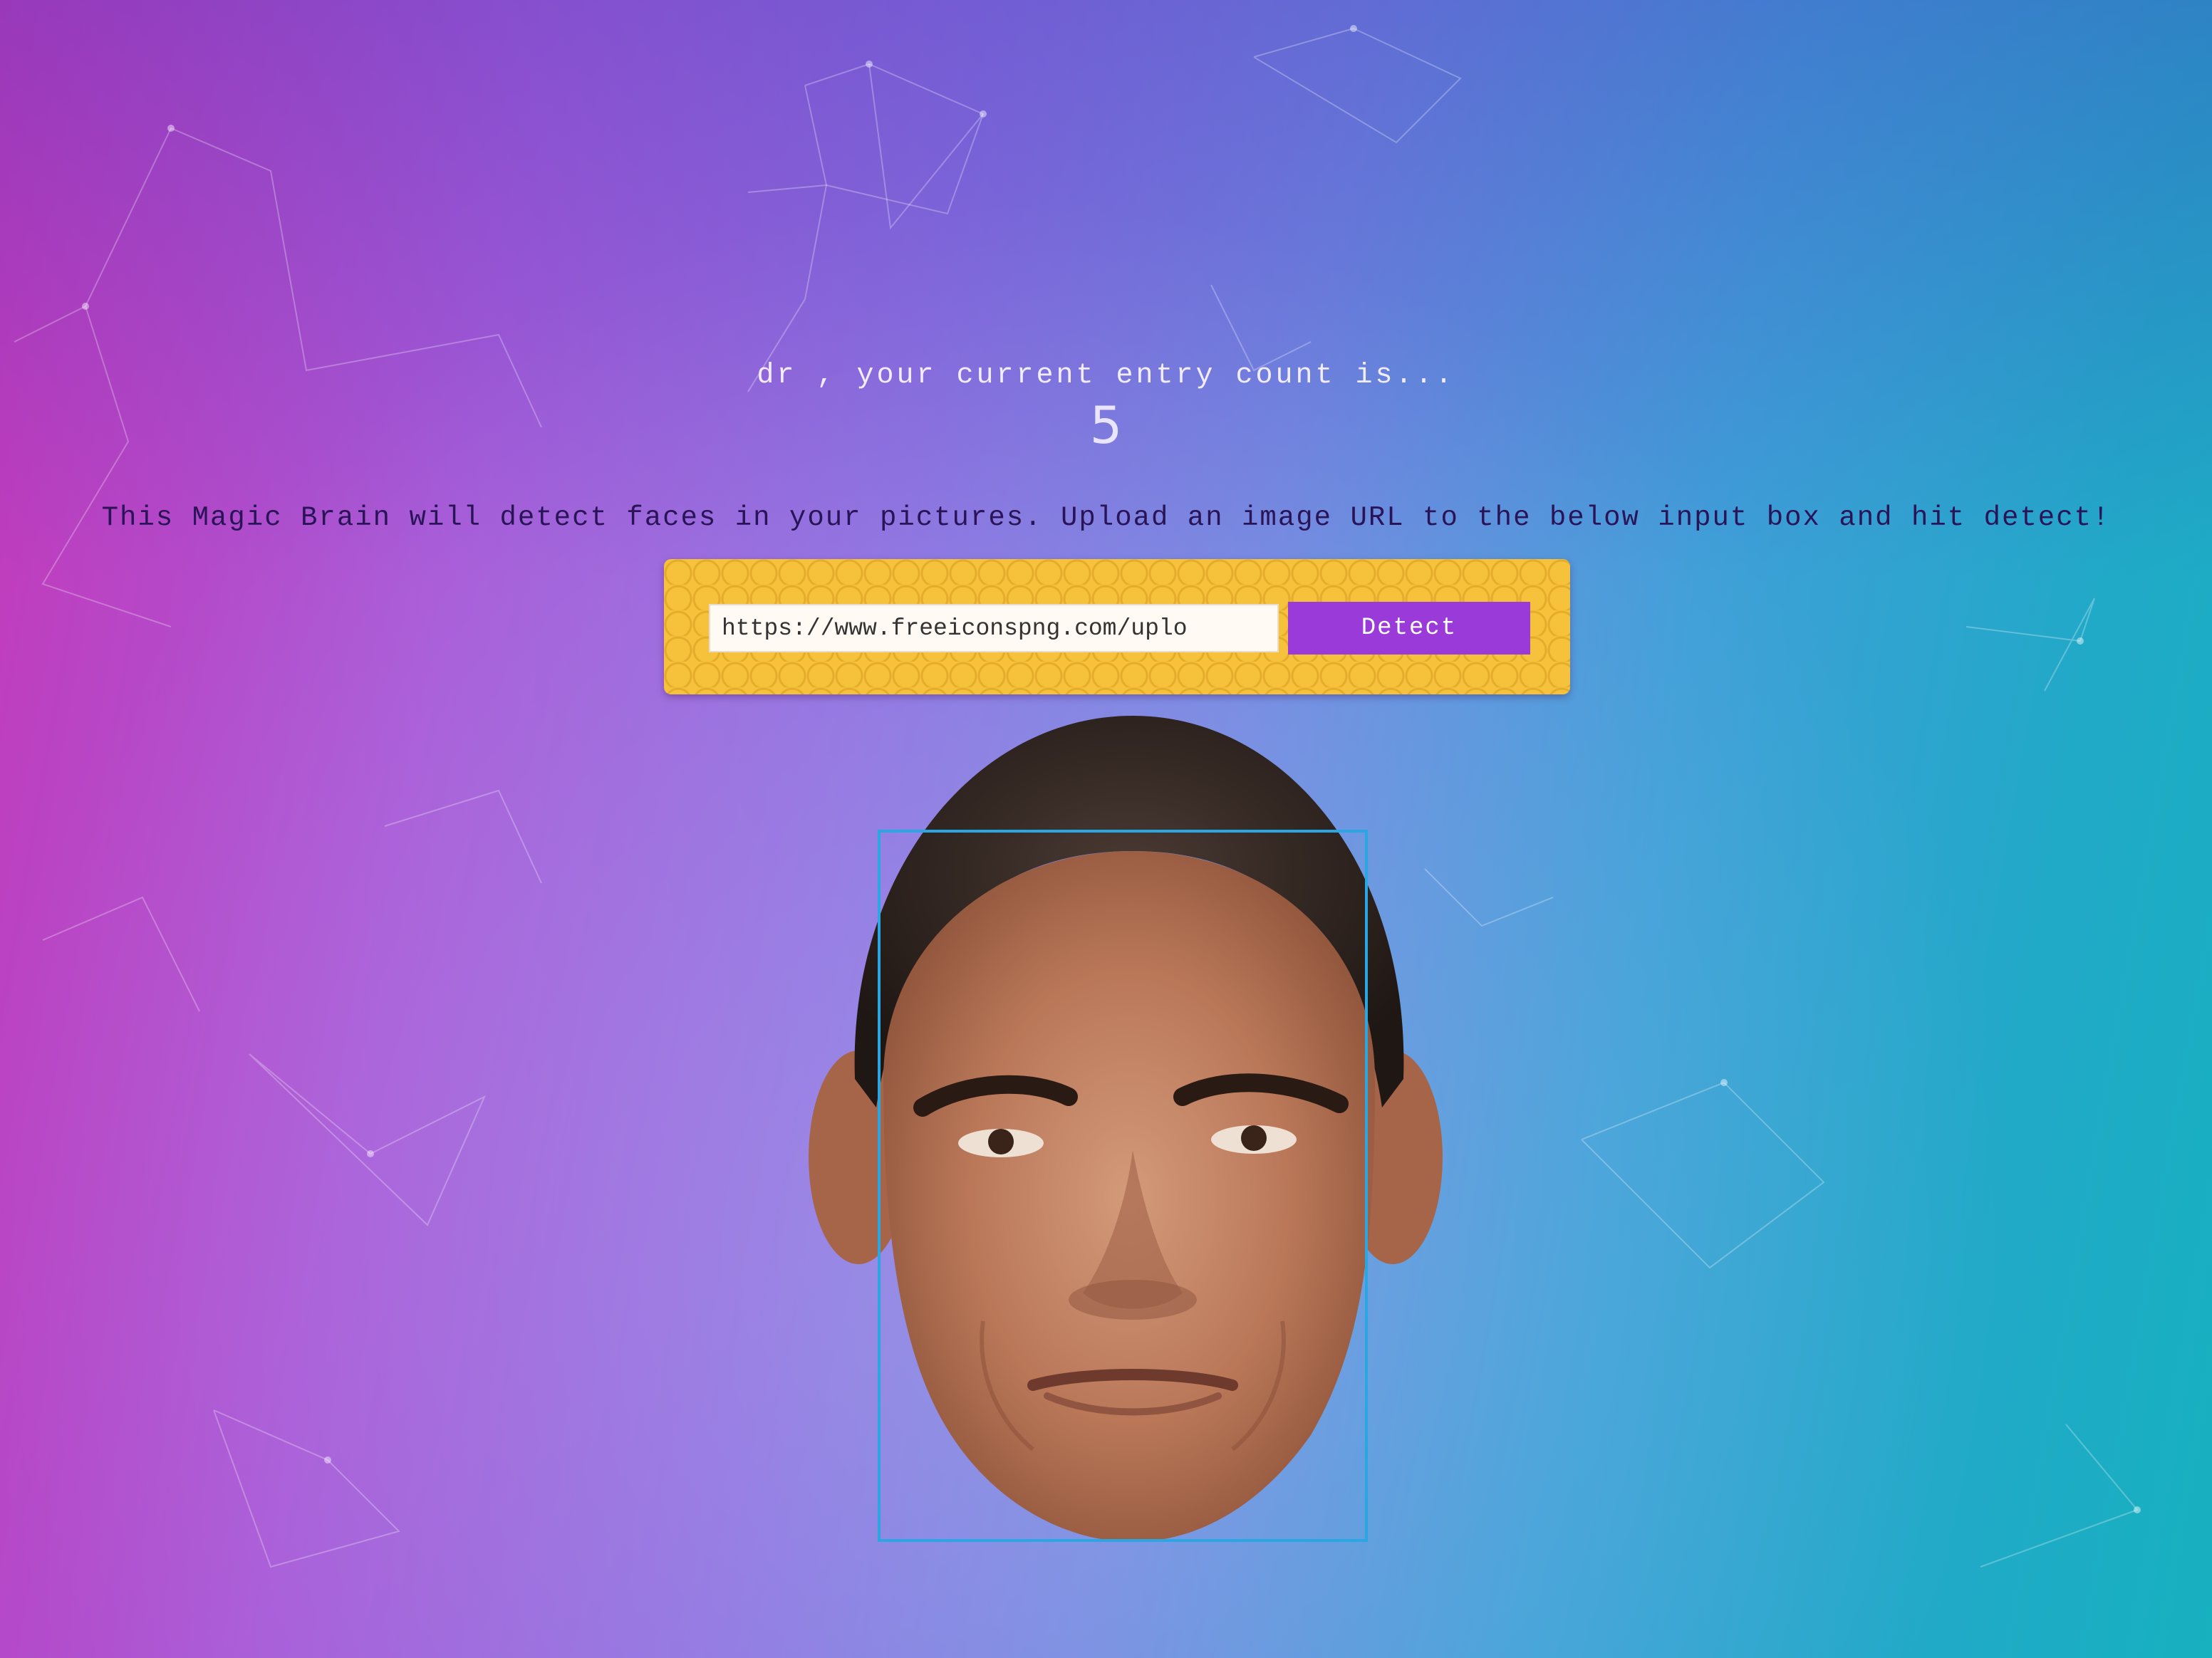 This screenshot has width=2212, height=1658. What do you see at coordinates (1123, 1186) in the screenshot?
I see `face-bounding-box` at bounding box center [1123, 1186].